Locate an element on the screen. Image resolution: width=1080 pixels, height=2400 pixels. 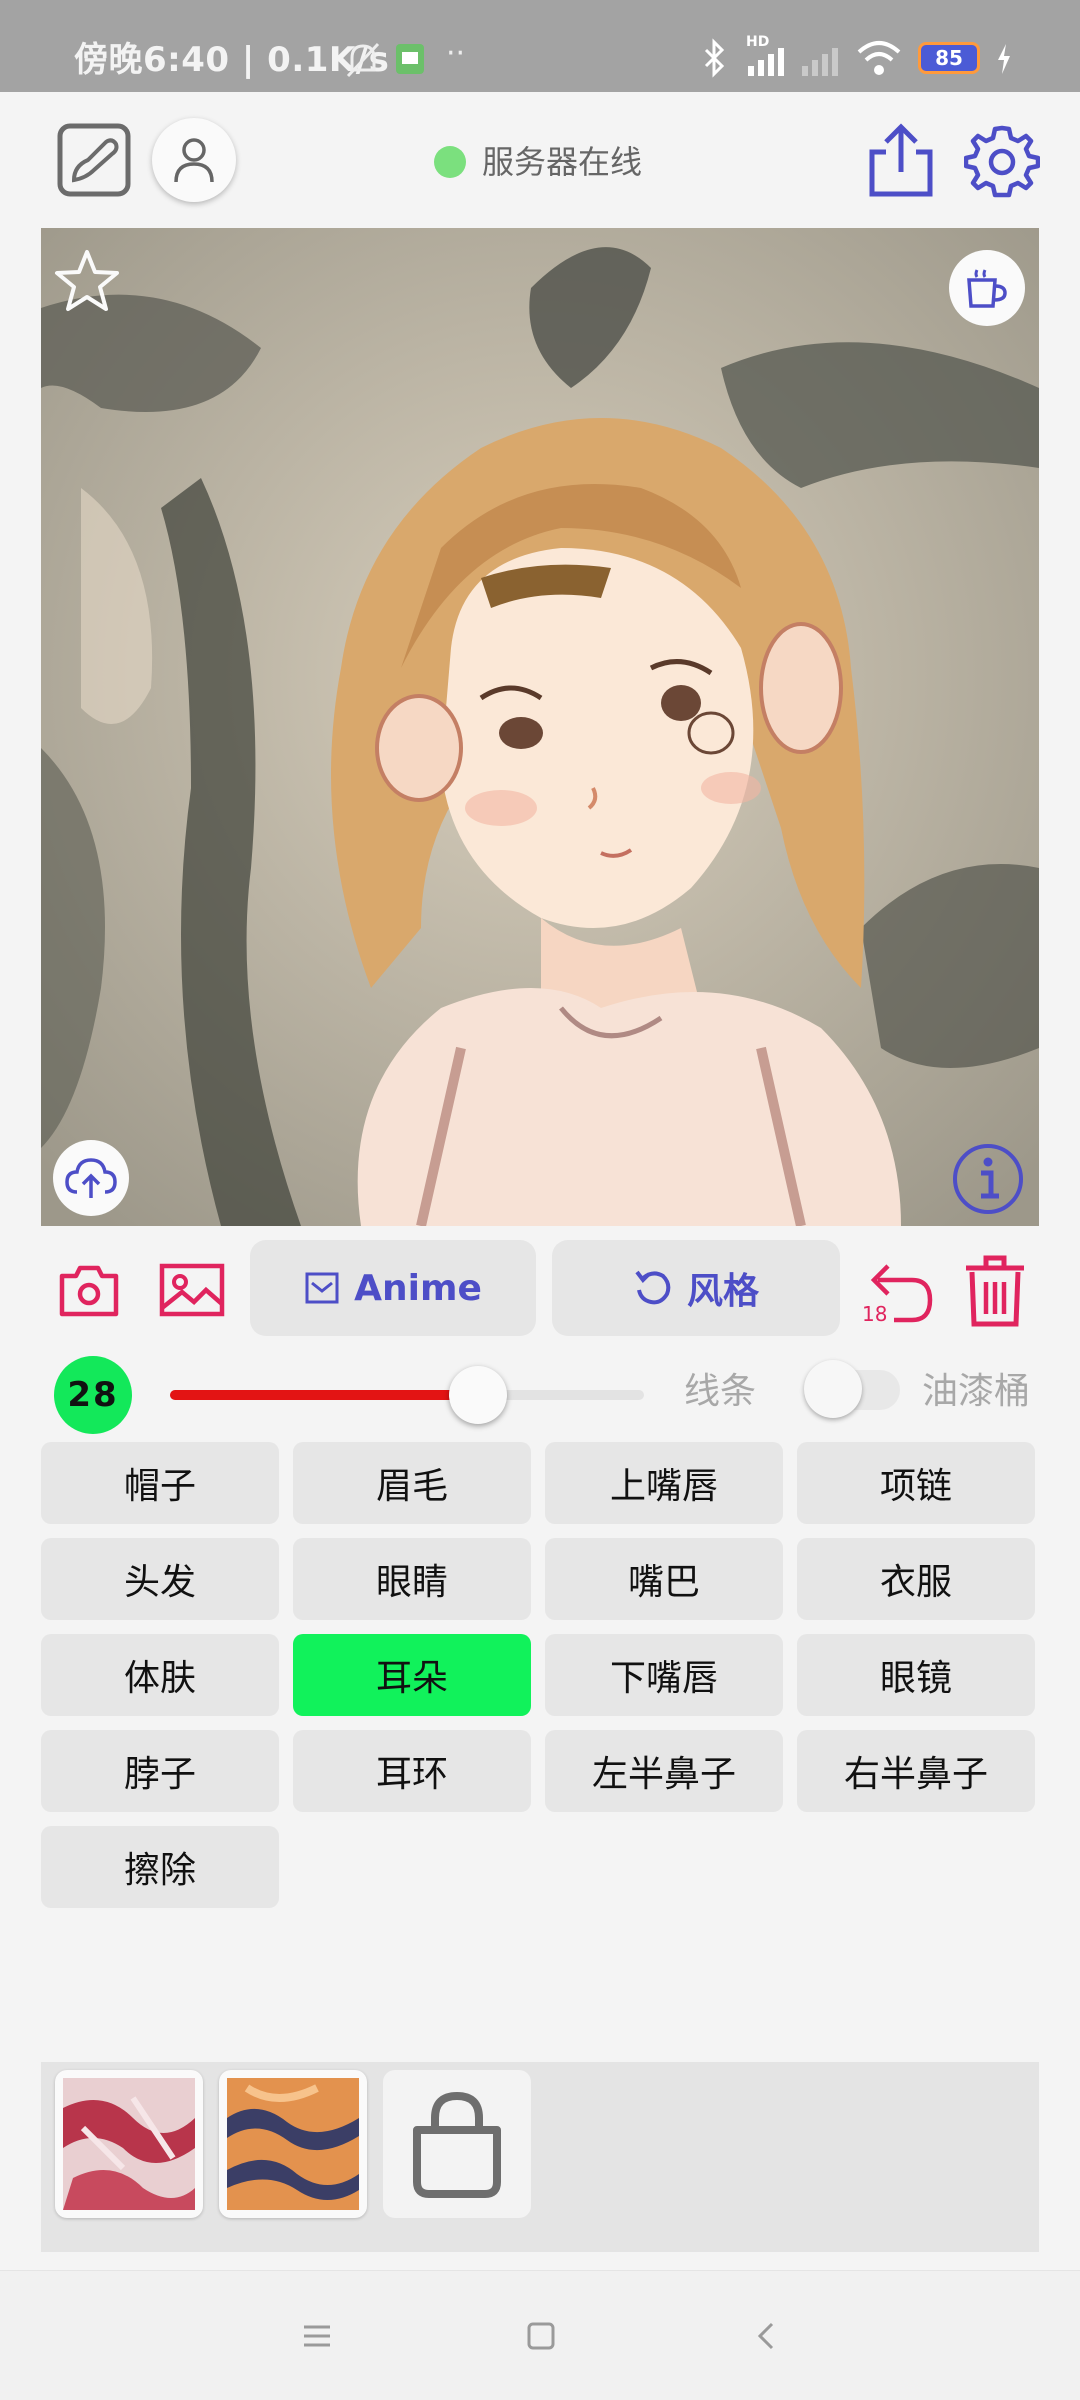
part-button: 眉毛 is located at coordinates (412, 1483).